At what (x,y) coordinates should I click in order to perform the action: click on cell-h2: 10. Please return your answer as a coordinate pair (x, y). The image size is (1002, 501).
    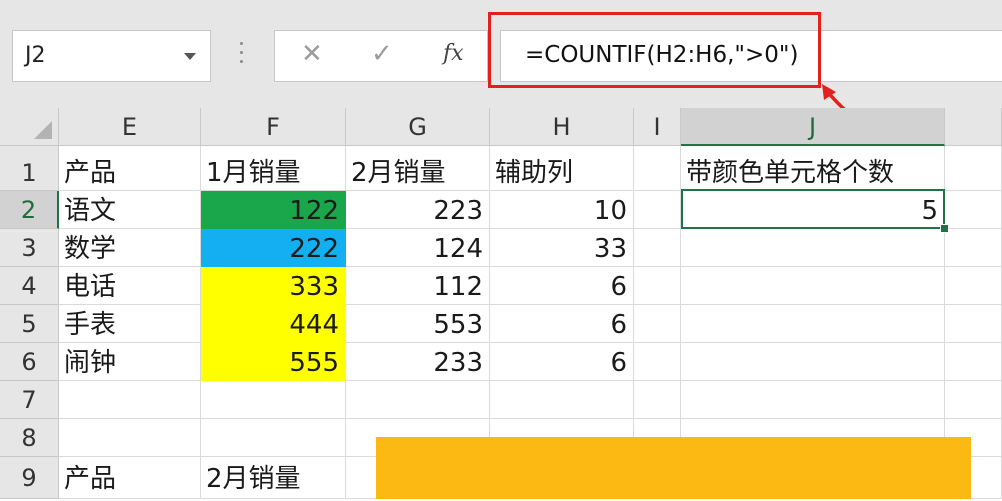
    Looking at the image, I should click on (562, 210).